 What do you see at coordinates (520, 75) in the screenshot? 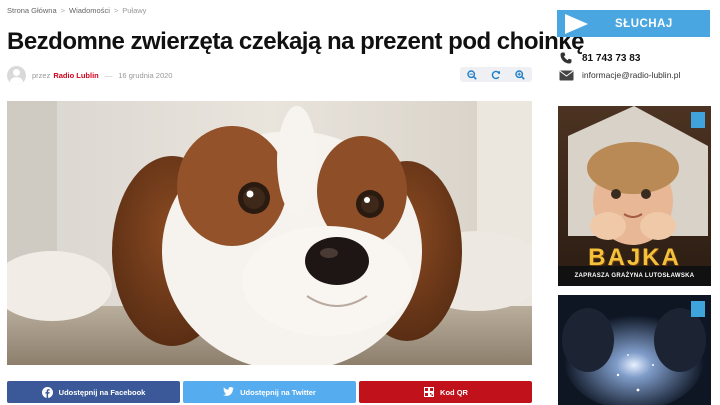
I see `zoom-out-icon` at bounding box center [520, 75].